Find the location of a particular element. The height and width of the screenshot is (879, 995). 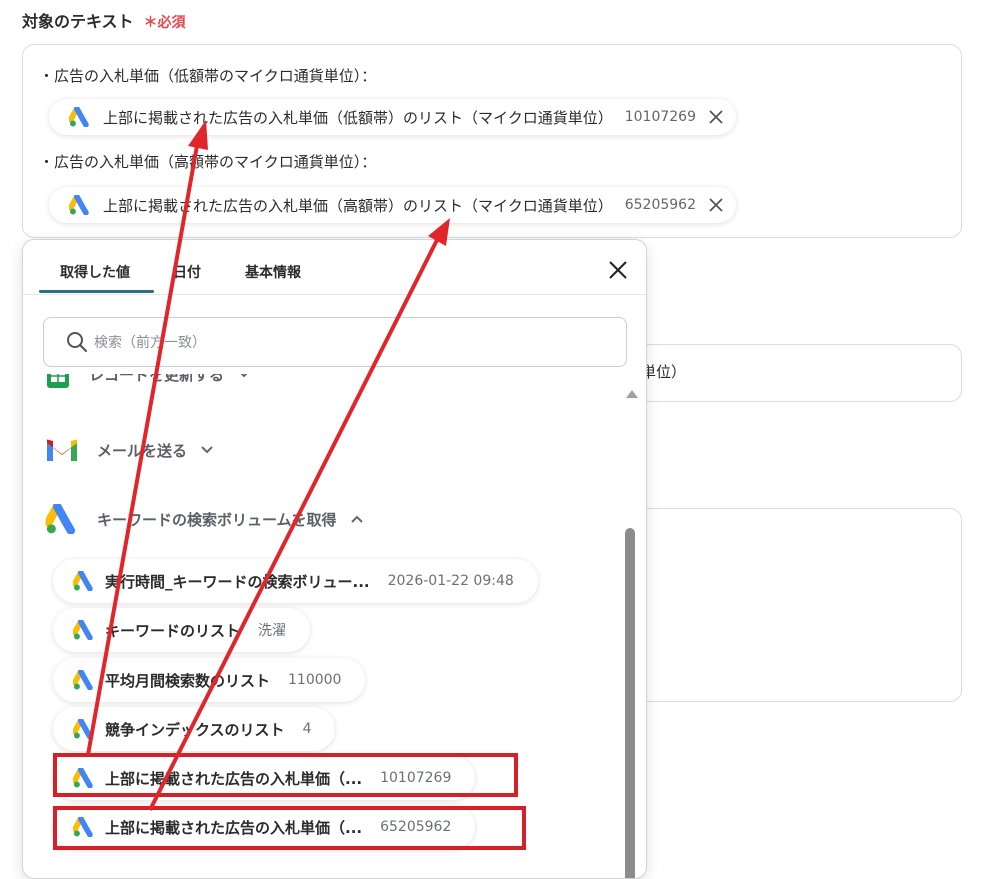

tab-acquired-values: 取得した値 is located at coordinates (95, 272).